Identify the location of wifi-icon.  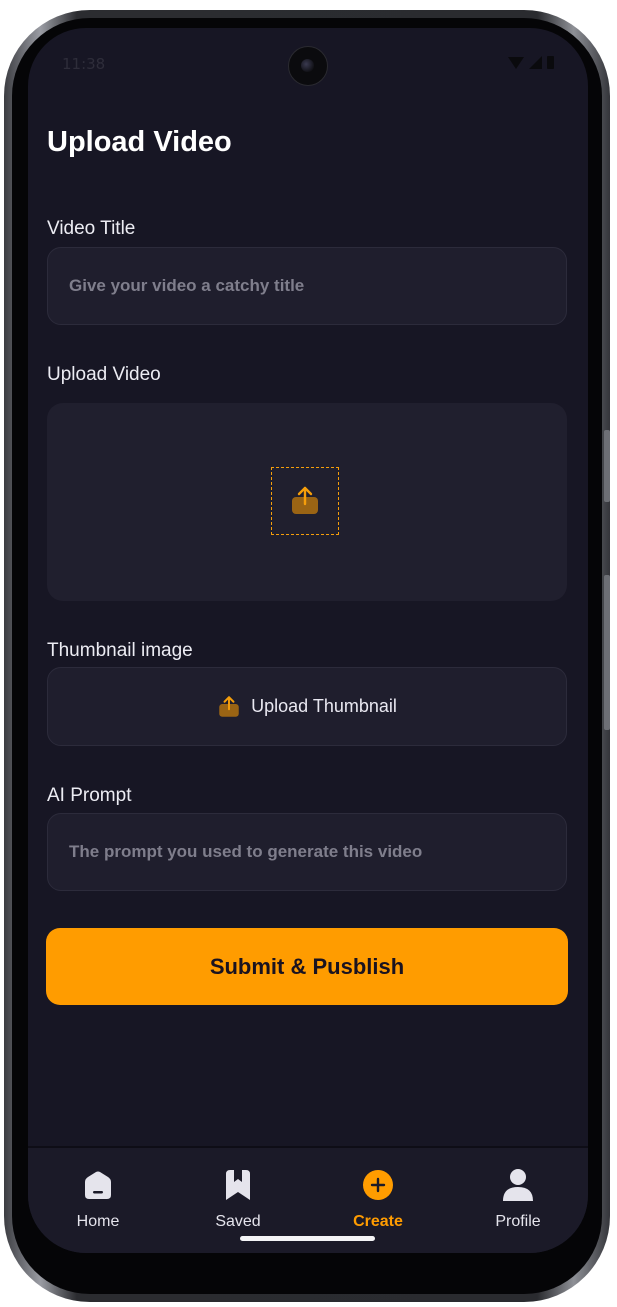
(516, 62).